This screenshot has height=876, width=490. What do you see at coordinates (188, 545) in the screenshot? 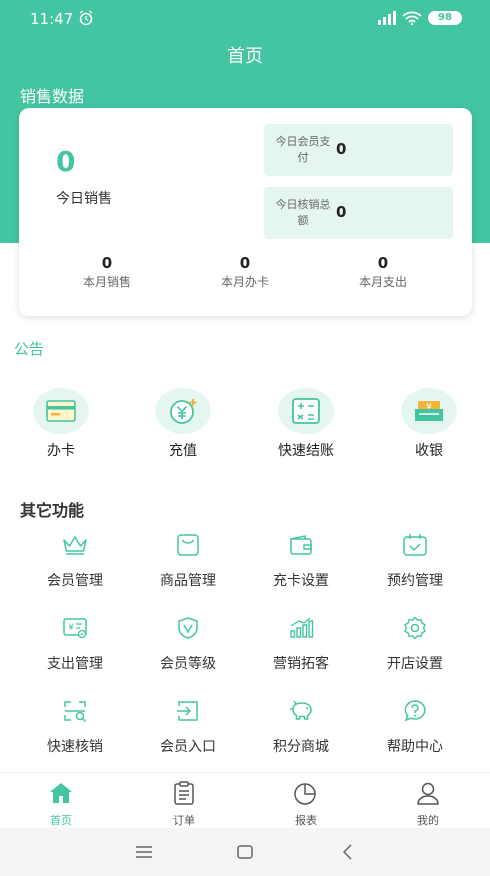
I see `bag-icon` at bounding box center [188, 545].